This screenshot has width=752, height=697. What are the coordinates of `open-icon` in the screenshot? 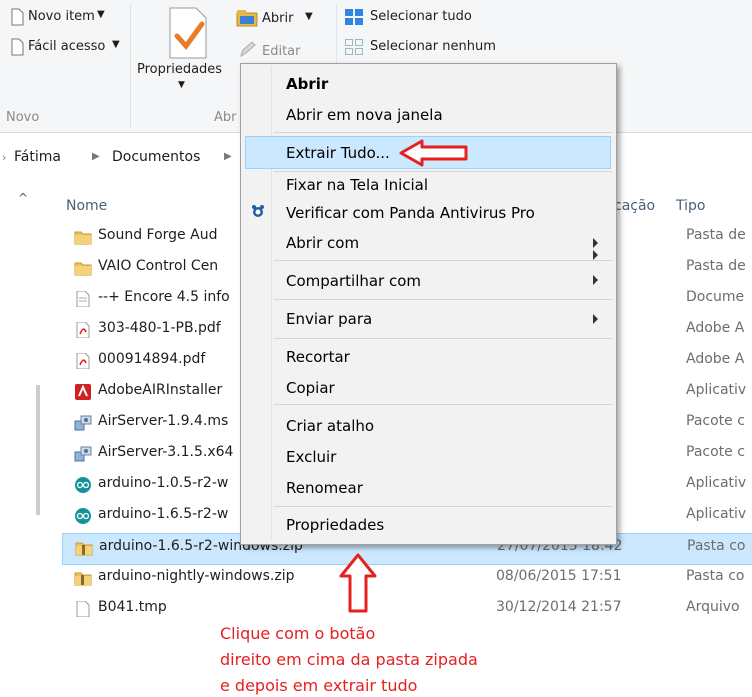 It's located at (247, 18).